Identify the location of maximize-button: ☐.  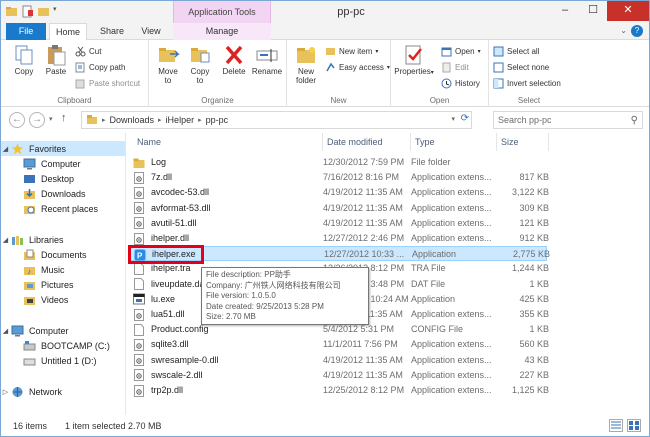
(593, 11).